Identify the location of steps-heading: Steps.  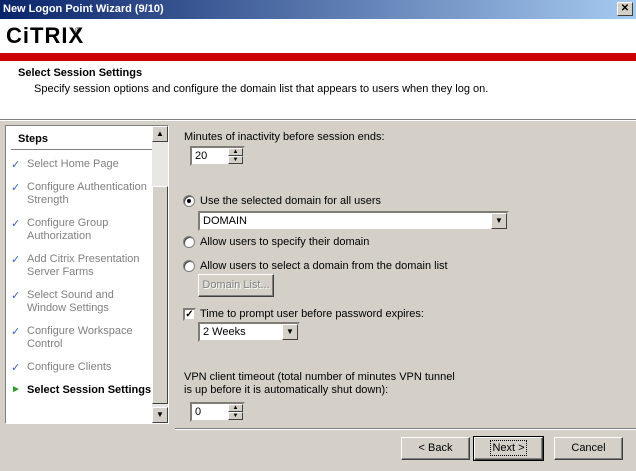
(33, 139).